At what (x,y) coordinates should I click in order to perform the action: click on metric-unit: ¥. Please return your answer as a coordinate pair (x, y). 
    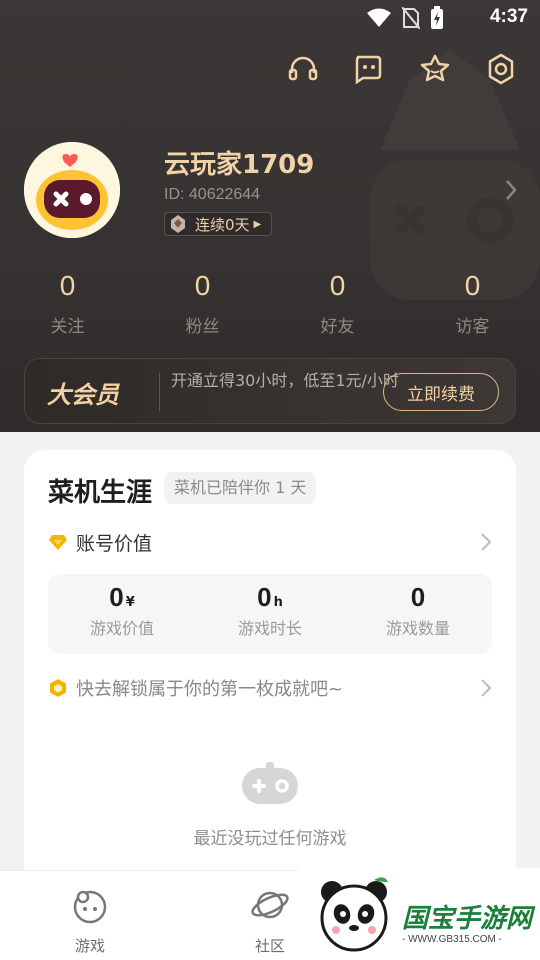
    Looking at the image, I should click on (130, 602).